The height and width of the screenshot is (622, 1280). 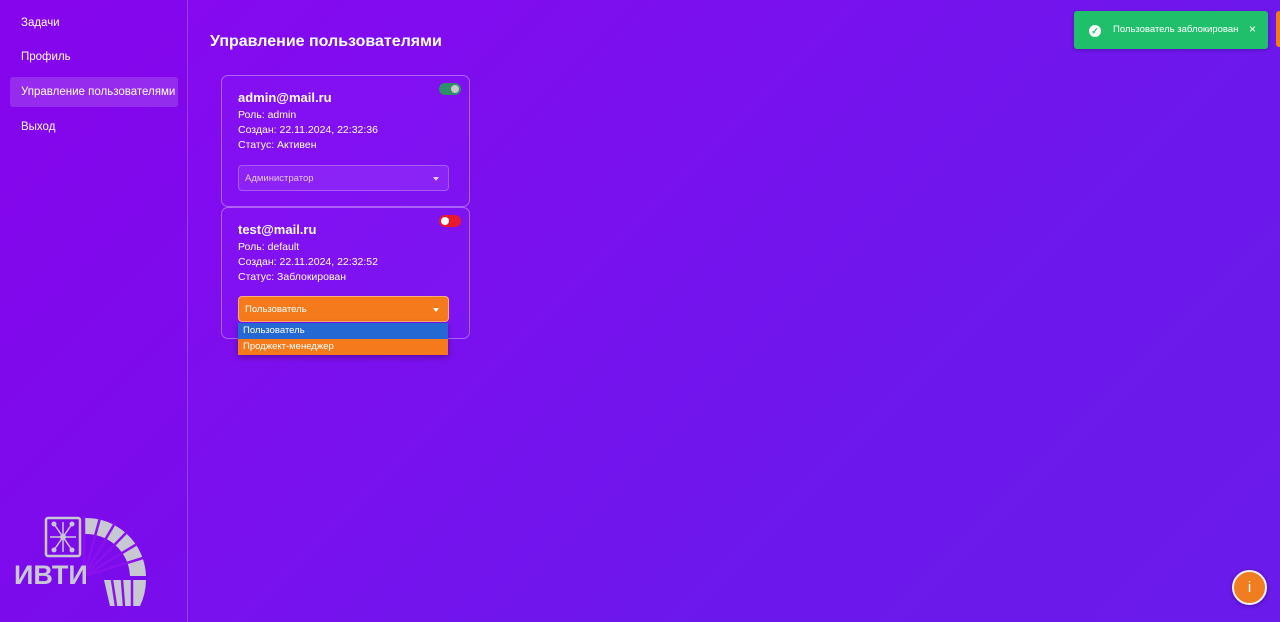 What do you see at coordinates (1252, 29) in the screenshot?
I see `close-icon: ×` at bounding box center [1252, 29].